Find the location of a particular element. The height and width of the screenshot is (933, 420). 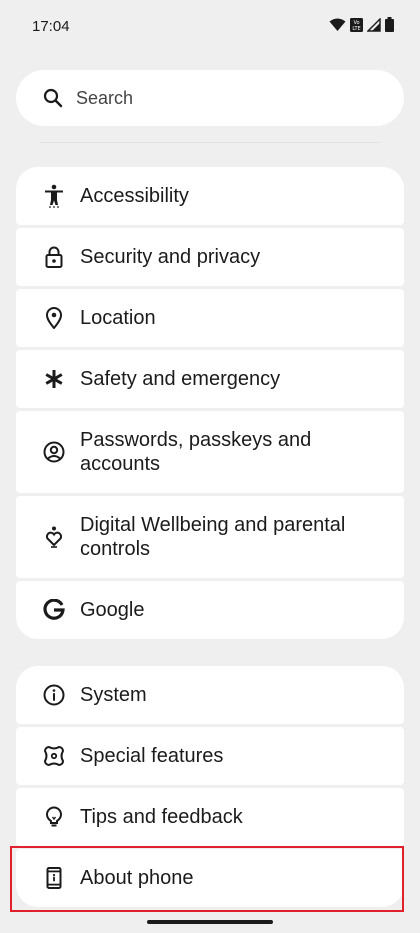

settings-item-label: Digital Wellbeing and parental controls is located at coordinates (213, 537).